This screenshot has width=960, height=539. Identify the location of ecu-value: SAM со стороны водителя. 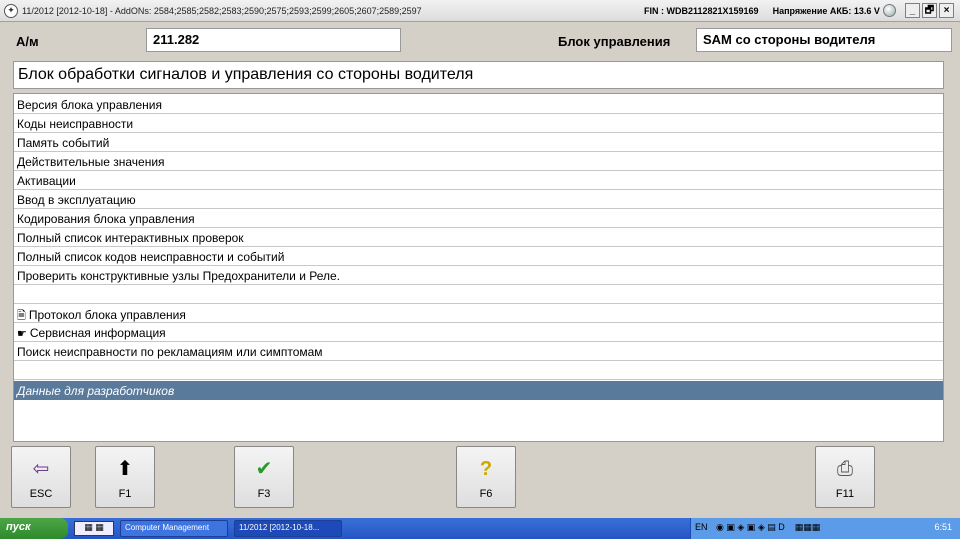
(824, 40).